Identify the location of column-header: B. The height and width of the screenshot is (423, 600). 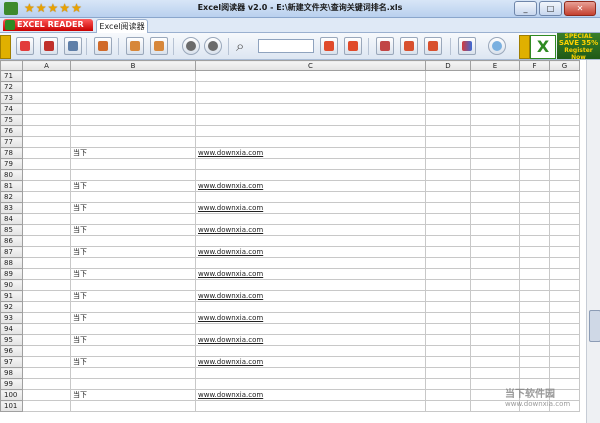
(133, 65).